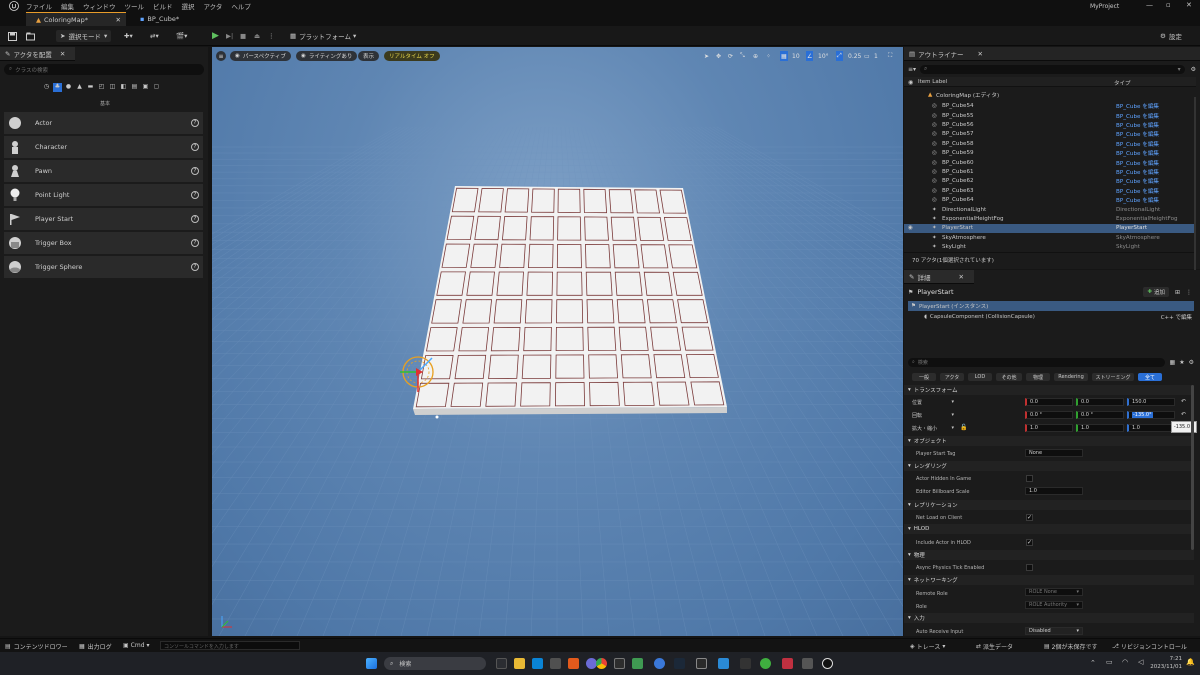 The width and height of the screenshot is (1200, 675). What do you see at coordinates (980, 377) in the screenshot?
I see `filter-chip: LOD` at bounding box center [980, 377].